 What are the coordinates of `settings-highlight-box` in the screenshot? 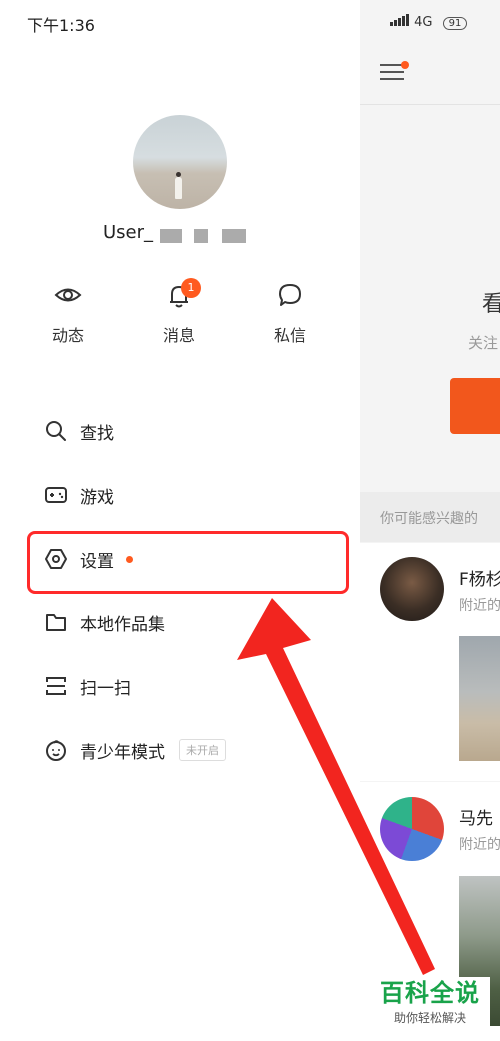 It's located at (188, 562).